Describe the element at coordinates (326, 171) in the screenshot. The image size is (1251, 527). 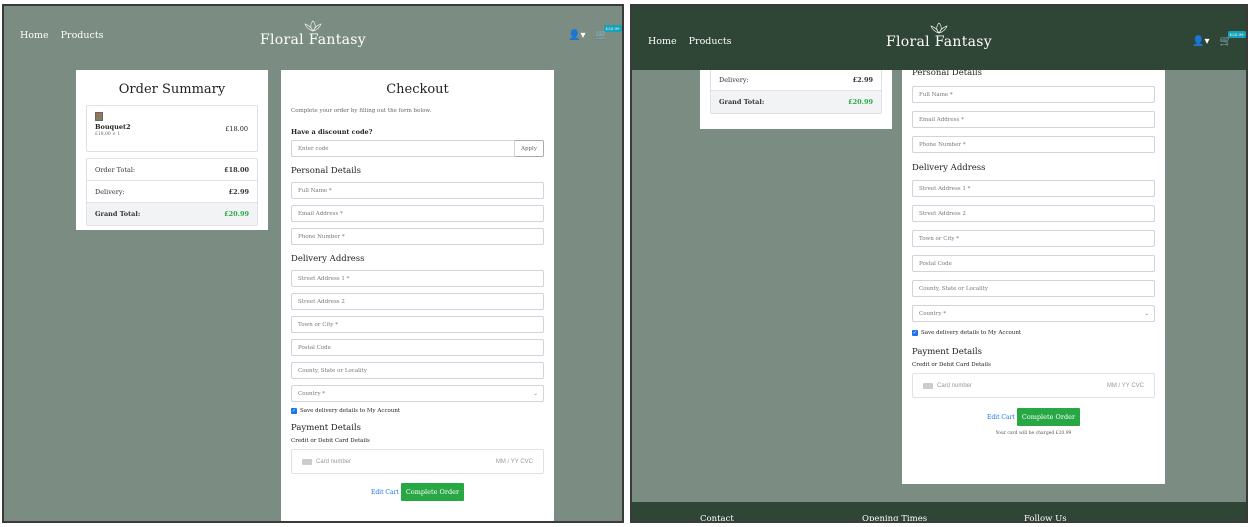
I see `personal-details-heading: Personal Details` at that location.